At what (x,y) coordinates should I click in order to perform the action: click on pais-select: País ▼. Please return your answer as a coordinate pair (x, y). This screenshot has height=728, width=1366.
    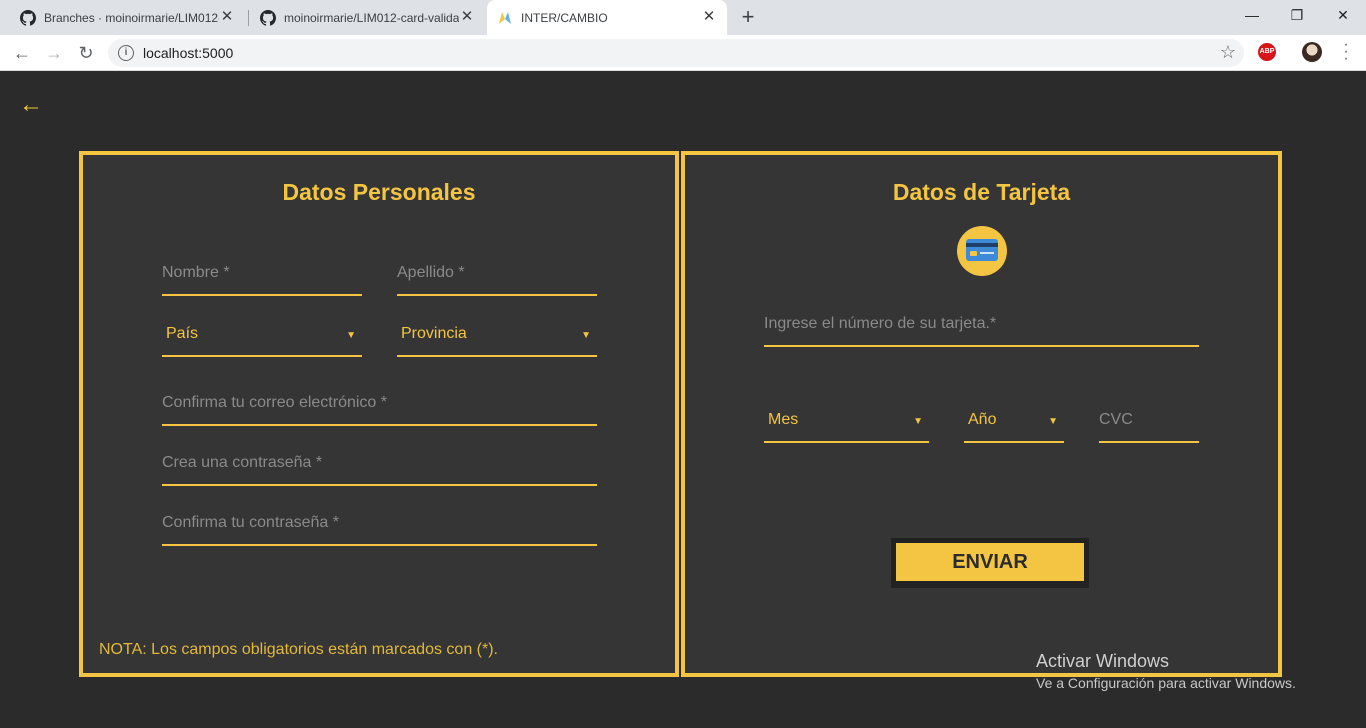
    Looking at the image, I should click on (262, 340).